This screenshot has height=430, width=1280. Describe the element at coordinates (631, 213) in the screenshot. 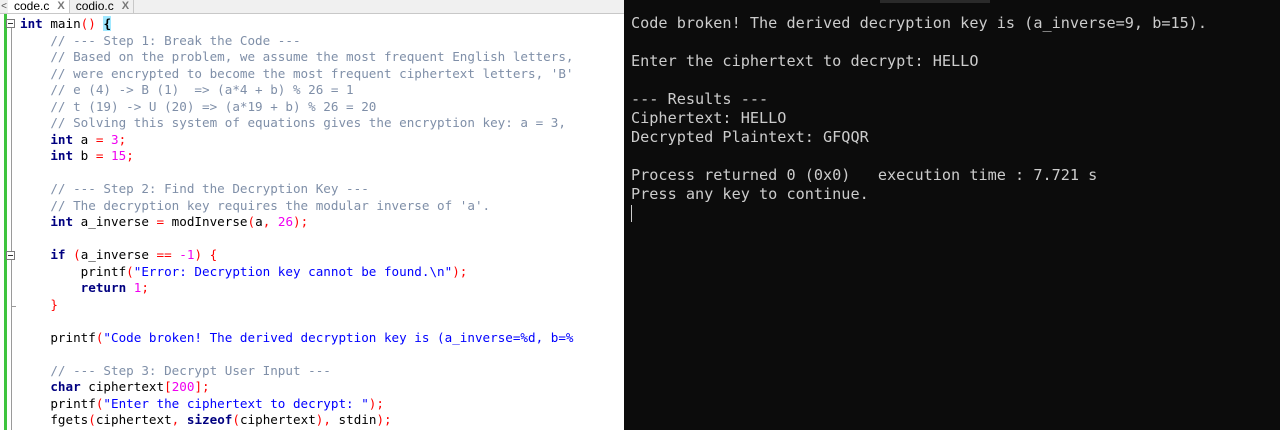

I see `text-cursor` at that location.